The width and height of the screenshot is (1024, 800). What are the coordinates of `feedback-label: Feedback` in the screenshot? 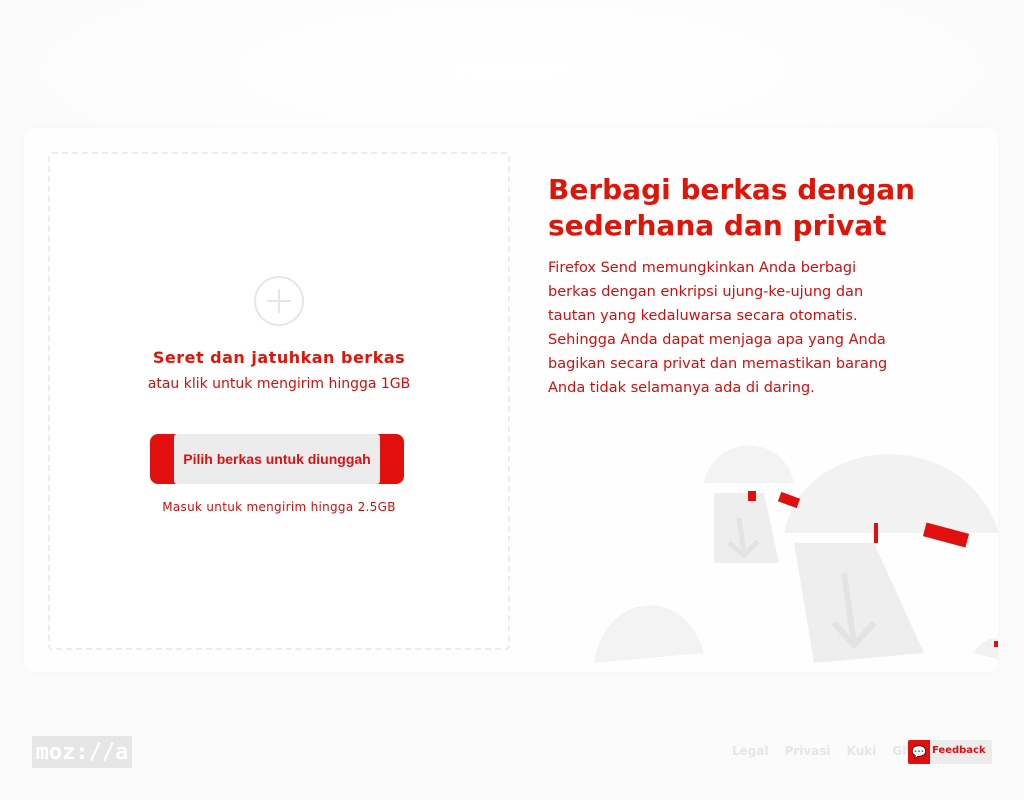 It's located at (959, 750).